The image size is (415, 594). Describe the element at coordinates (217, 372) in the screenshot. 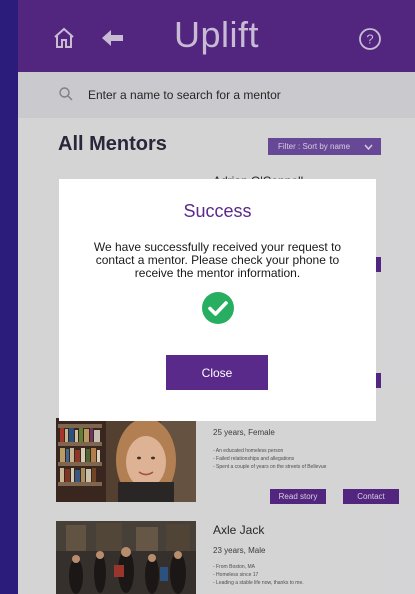

I see `close-button: Close` at that location.